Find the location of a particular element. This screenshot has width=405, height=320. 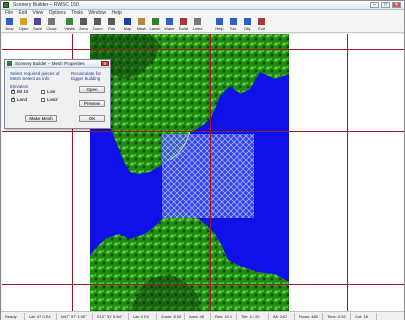

toolbar-button-label: Lines is located at coordinates (197, 28).